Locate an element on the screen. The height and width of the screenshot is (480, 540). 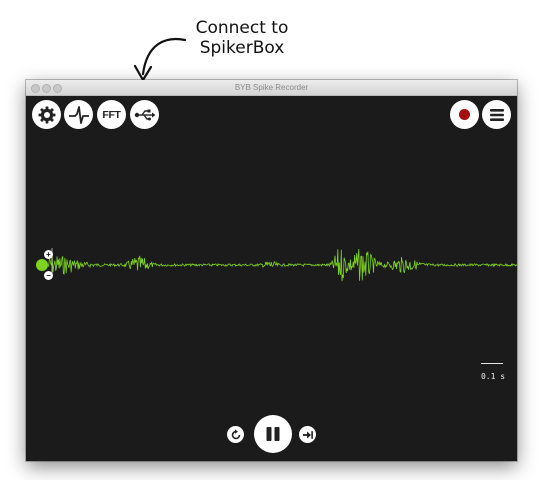
gain-minus-button: − is located at coordinates (48, 275).